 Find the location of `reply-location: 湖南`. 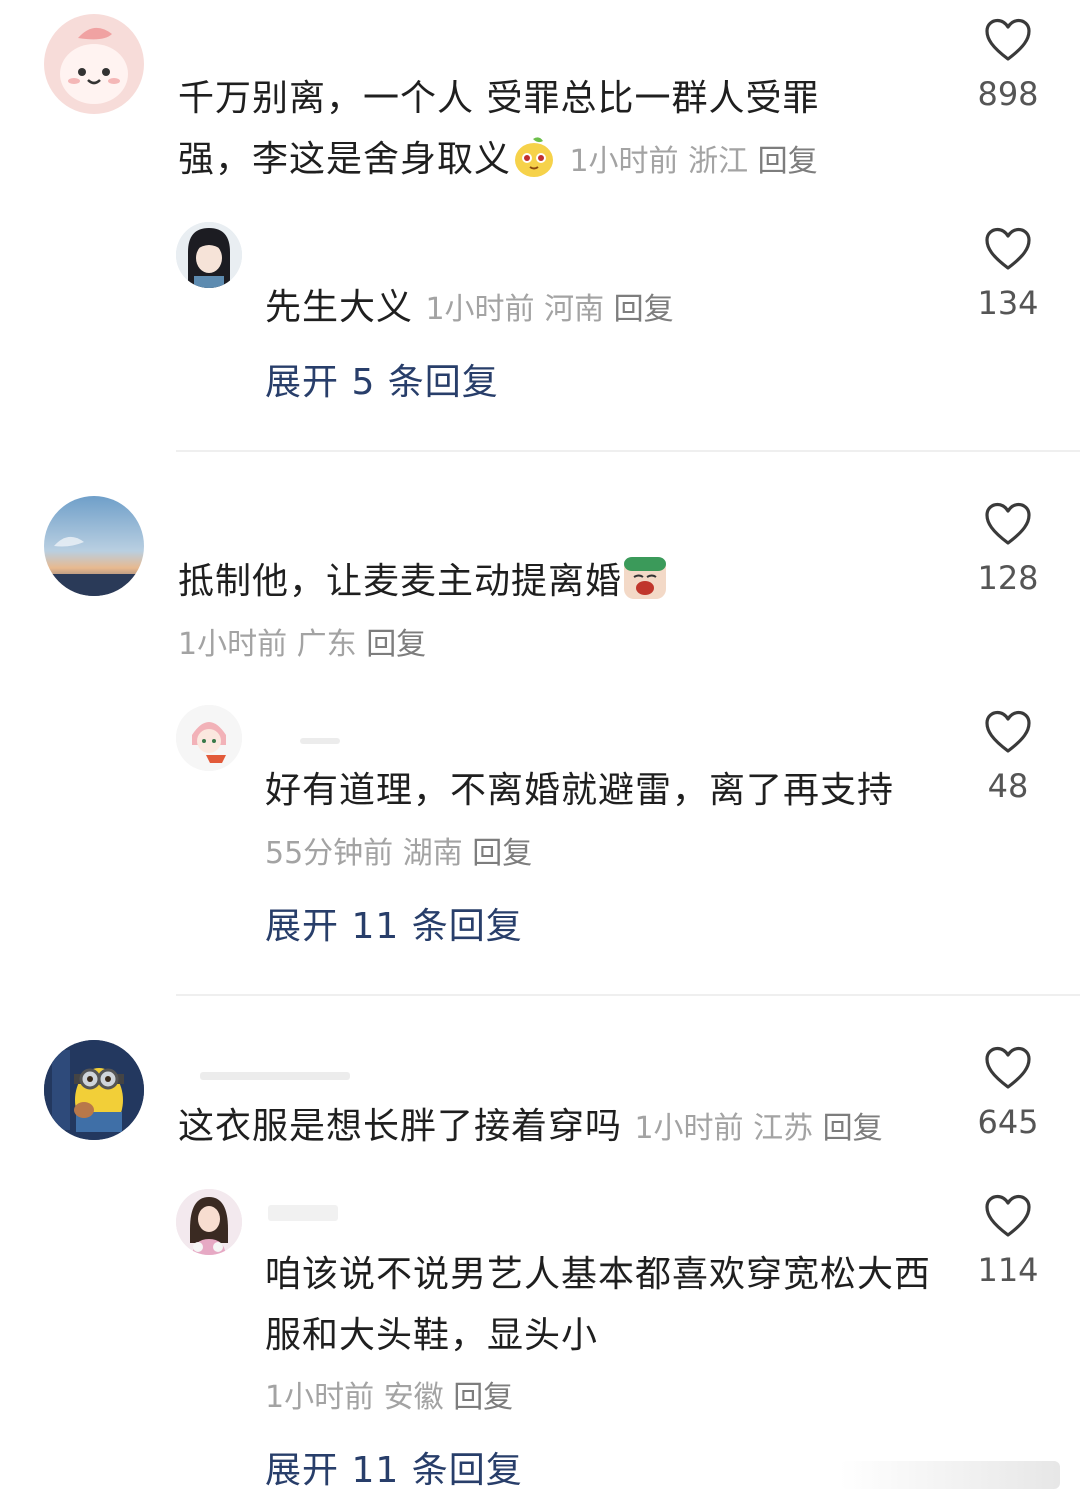

reply-location: 湖南 is located at coordinates (432, 853).